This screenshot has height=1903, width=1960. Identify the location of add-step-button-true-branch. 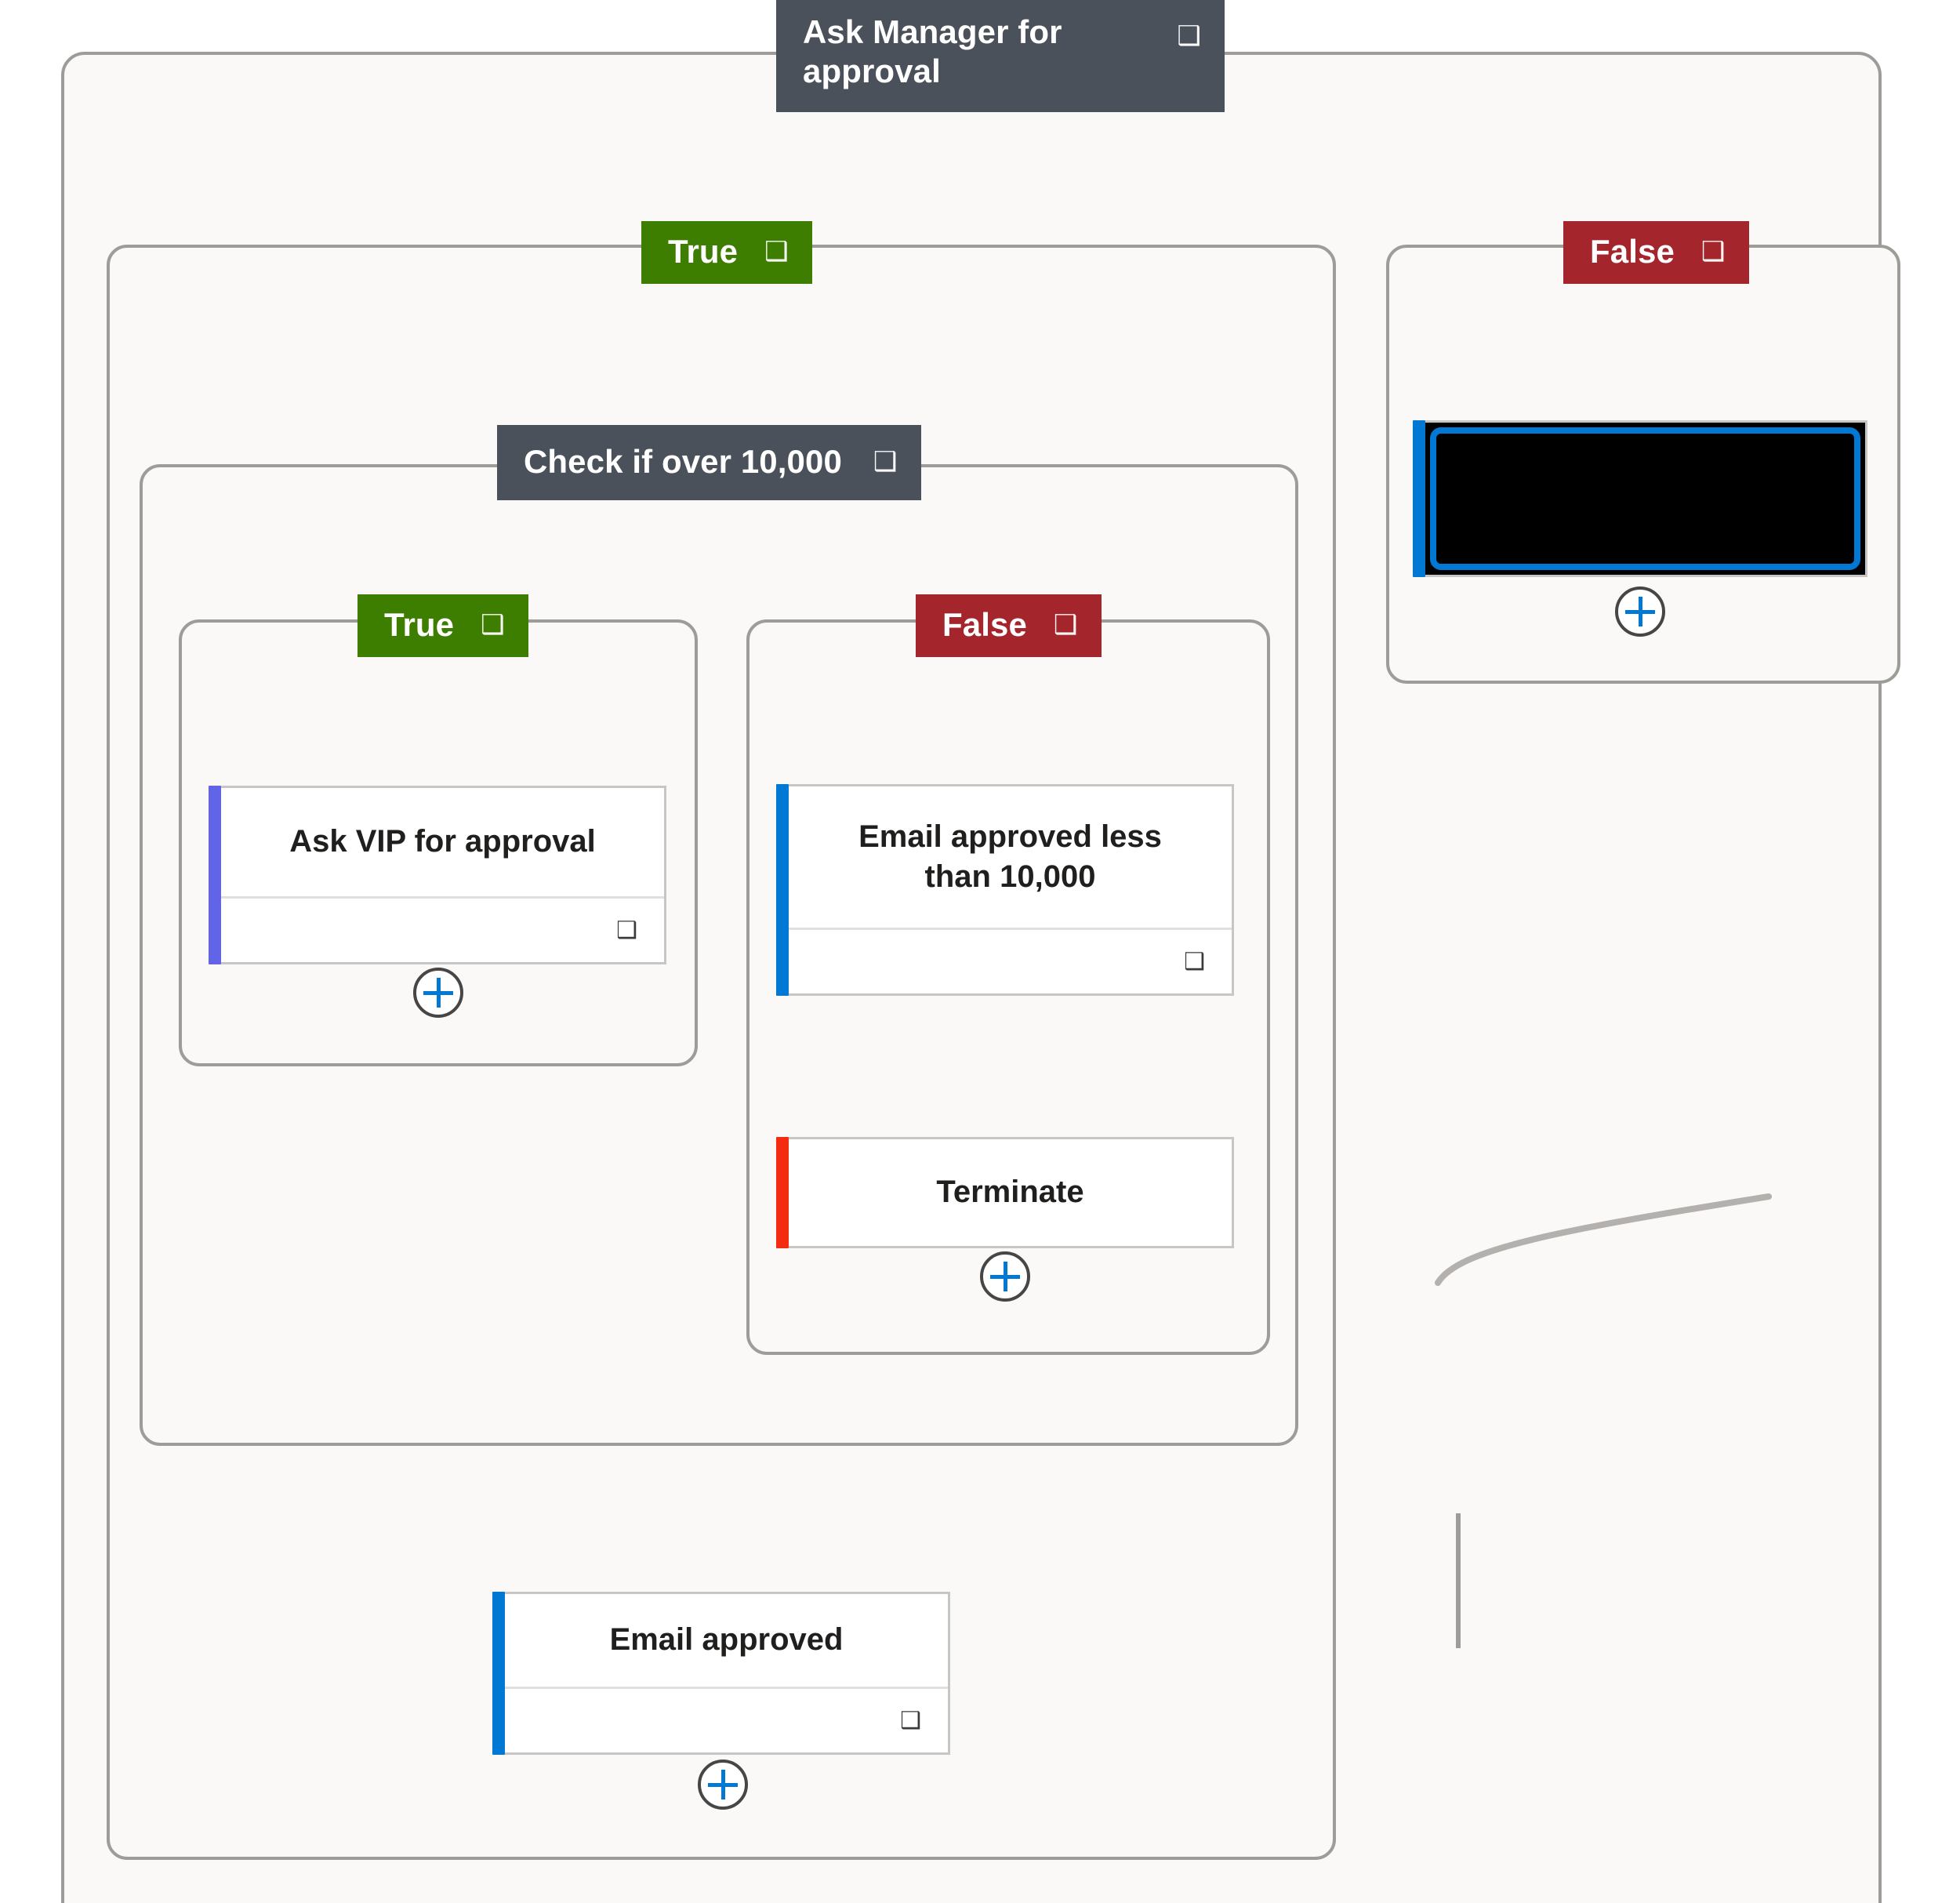
(723, 1785).